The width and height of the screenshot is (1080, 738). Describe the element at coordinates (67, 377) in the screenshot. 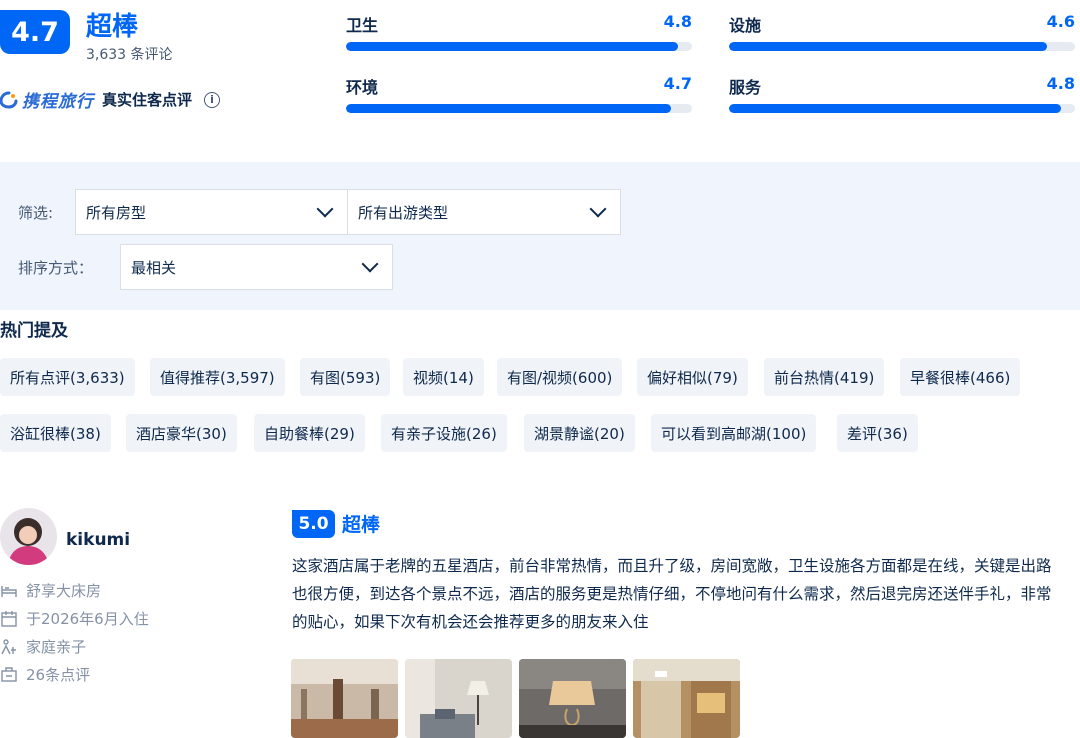

I see `mention-tag: 所有点评(3,633)` at that location.